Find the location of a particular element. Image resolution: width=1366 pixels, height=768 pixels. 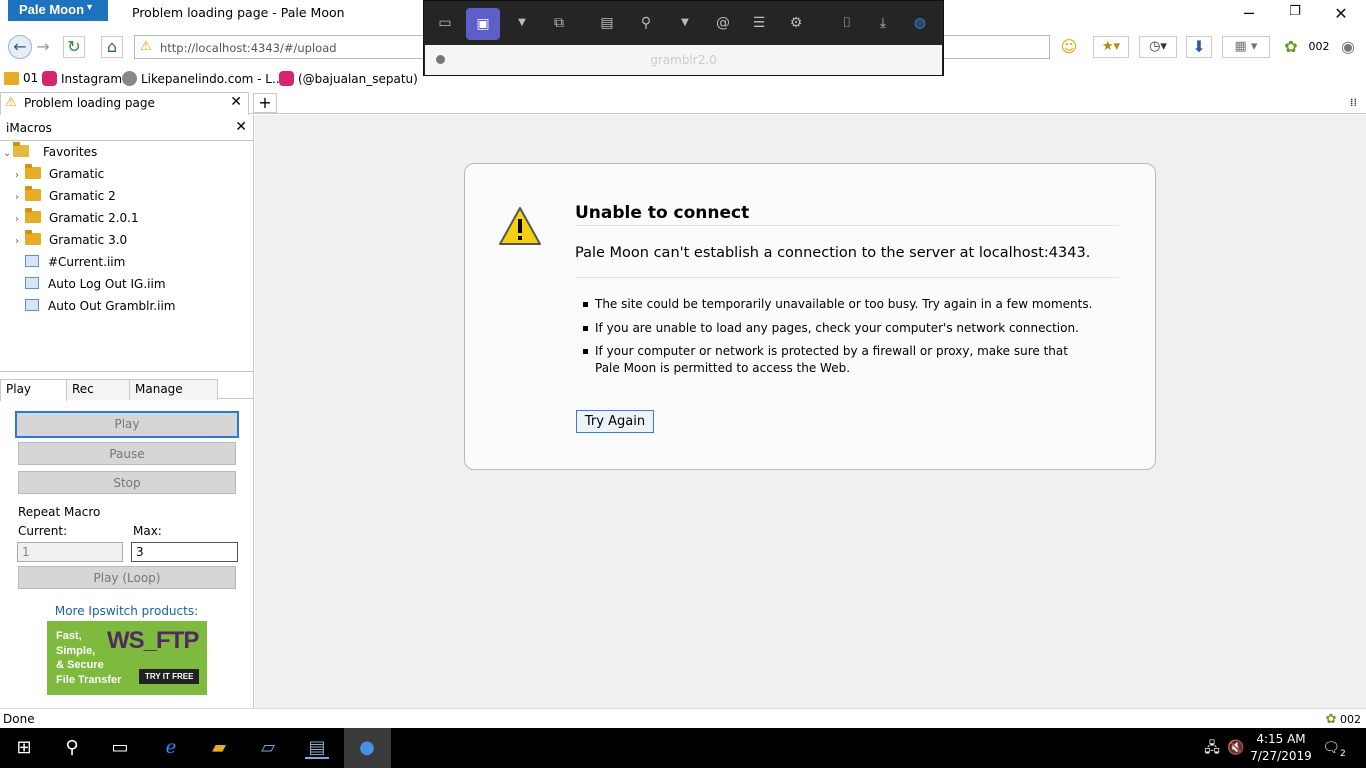

close-tab-icon: ✕ is located at coordinates (236, 102).